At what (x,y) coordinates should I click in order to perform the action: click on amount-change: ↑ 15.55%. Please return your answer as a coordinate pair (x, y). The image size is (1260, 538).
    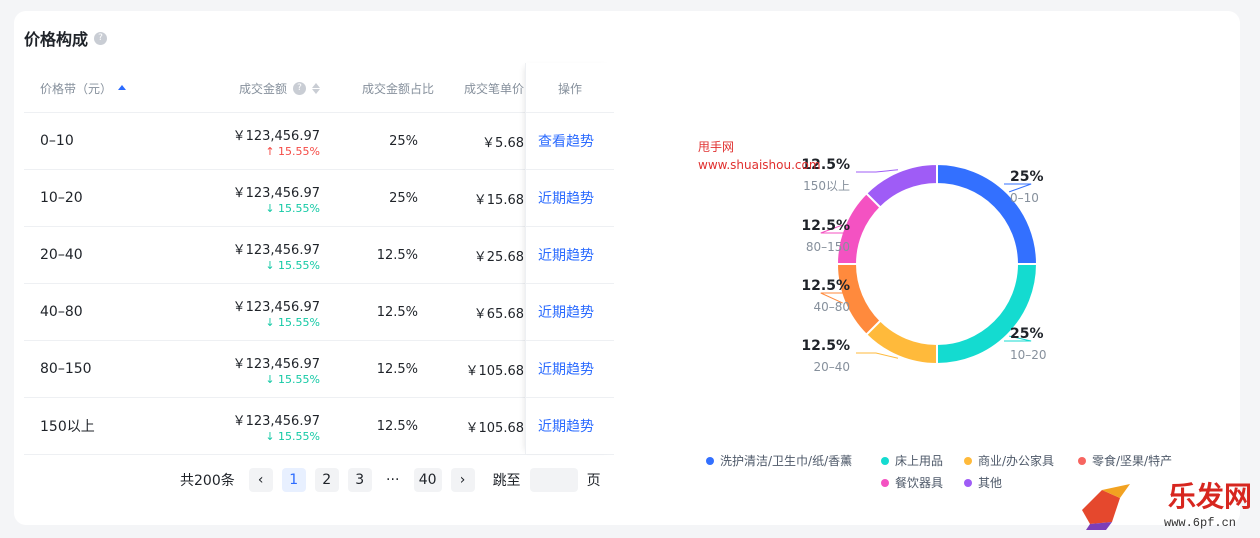
    Looking at the image, I should click on (292, 151).